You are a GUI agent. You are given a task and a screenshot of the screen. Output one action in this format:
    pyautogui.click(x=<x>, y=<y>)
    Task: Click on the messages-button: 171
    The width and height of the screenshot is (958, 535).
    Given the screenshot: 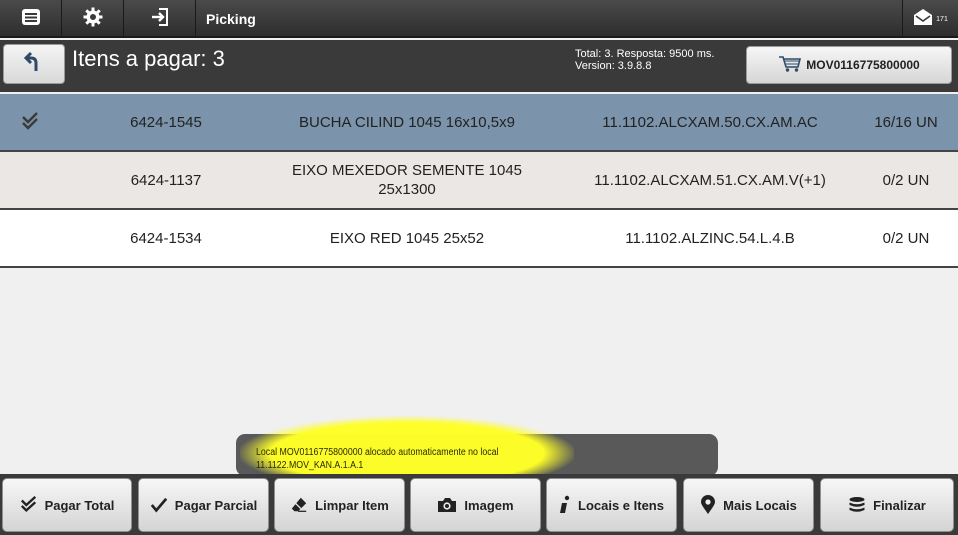 What is the action you would take?
    pyautogui.click(x=930, y=19)
    